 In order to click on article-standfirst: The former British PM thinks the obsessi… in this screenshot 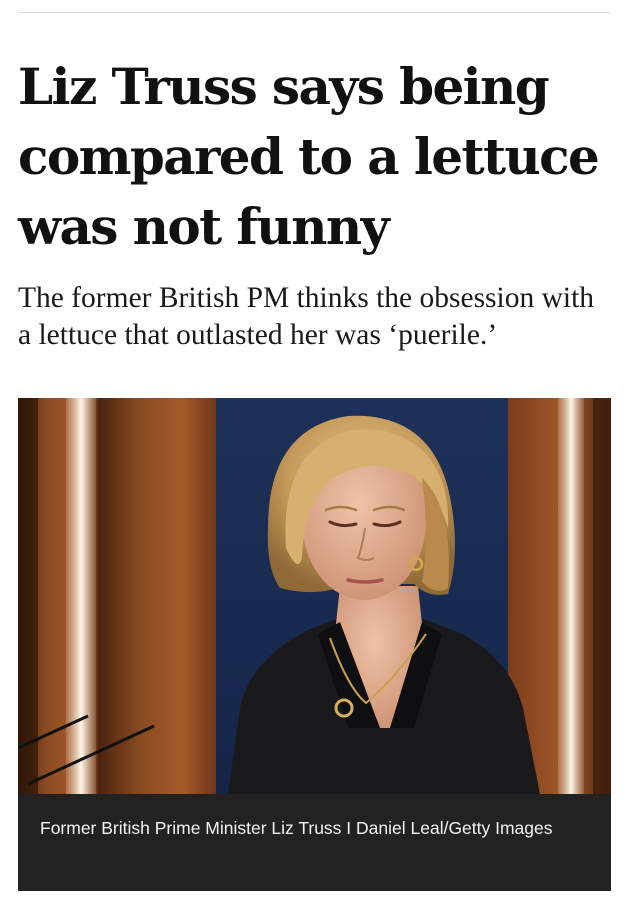, I will do `click(306, 316)`.